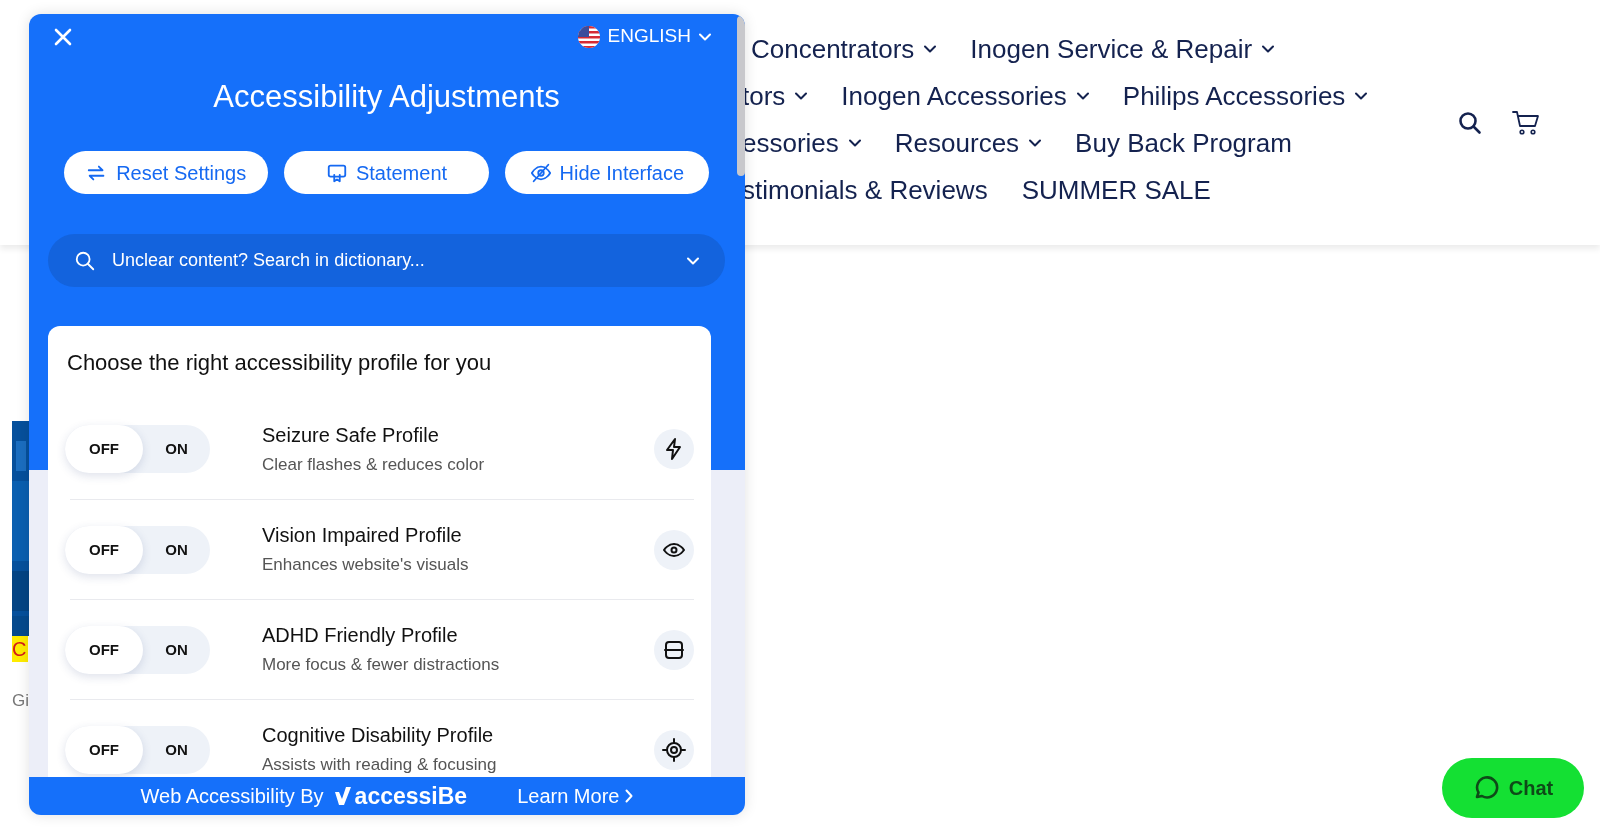 This screenshot has height=837, width=1600. What do you see at coordinates (232, 796) in the screenshot?
I see `credit-text: Web Accessibility By` at bounding box center [232, 796].